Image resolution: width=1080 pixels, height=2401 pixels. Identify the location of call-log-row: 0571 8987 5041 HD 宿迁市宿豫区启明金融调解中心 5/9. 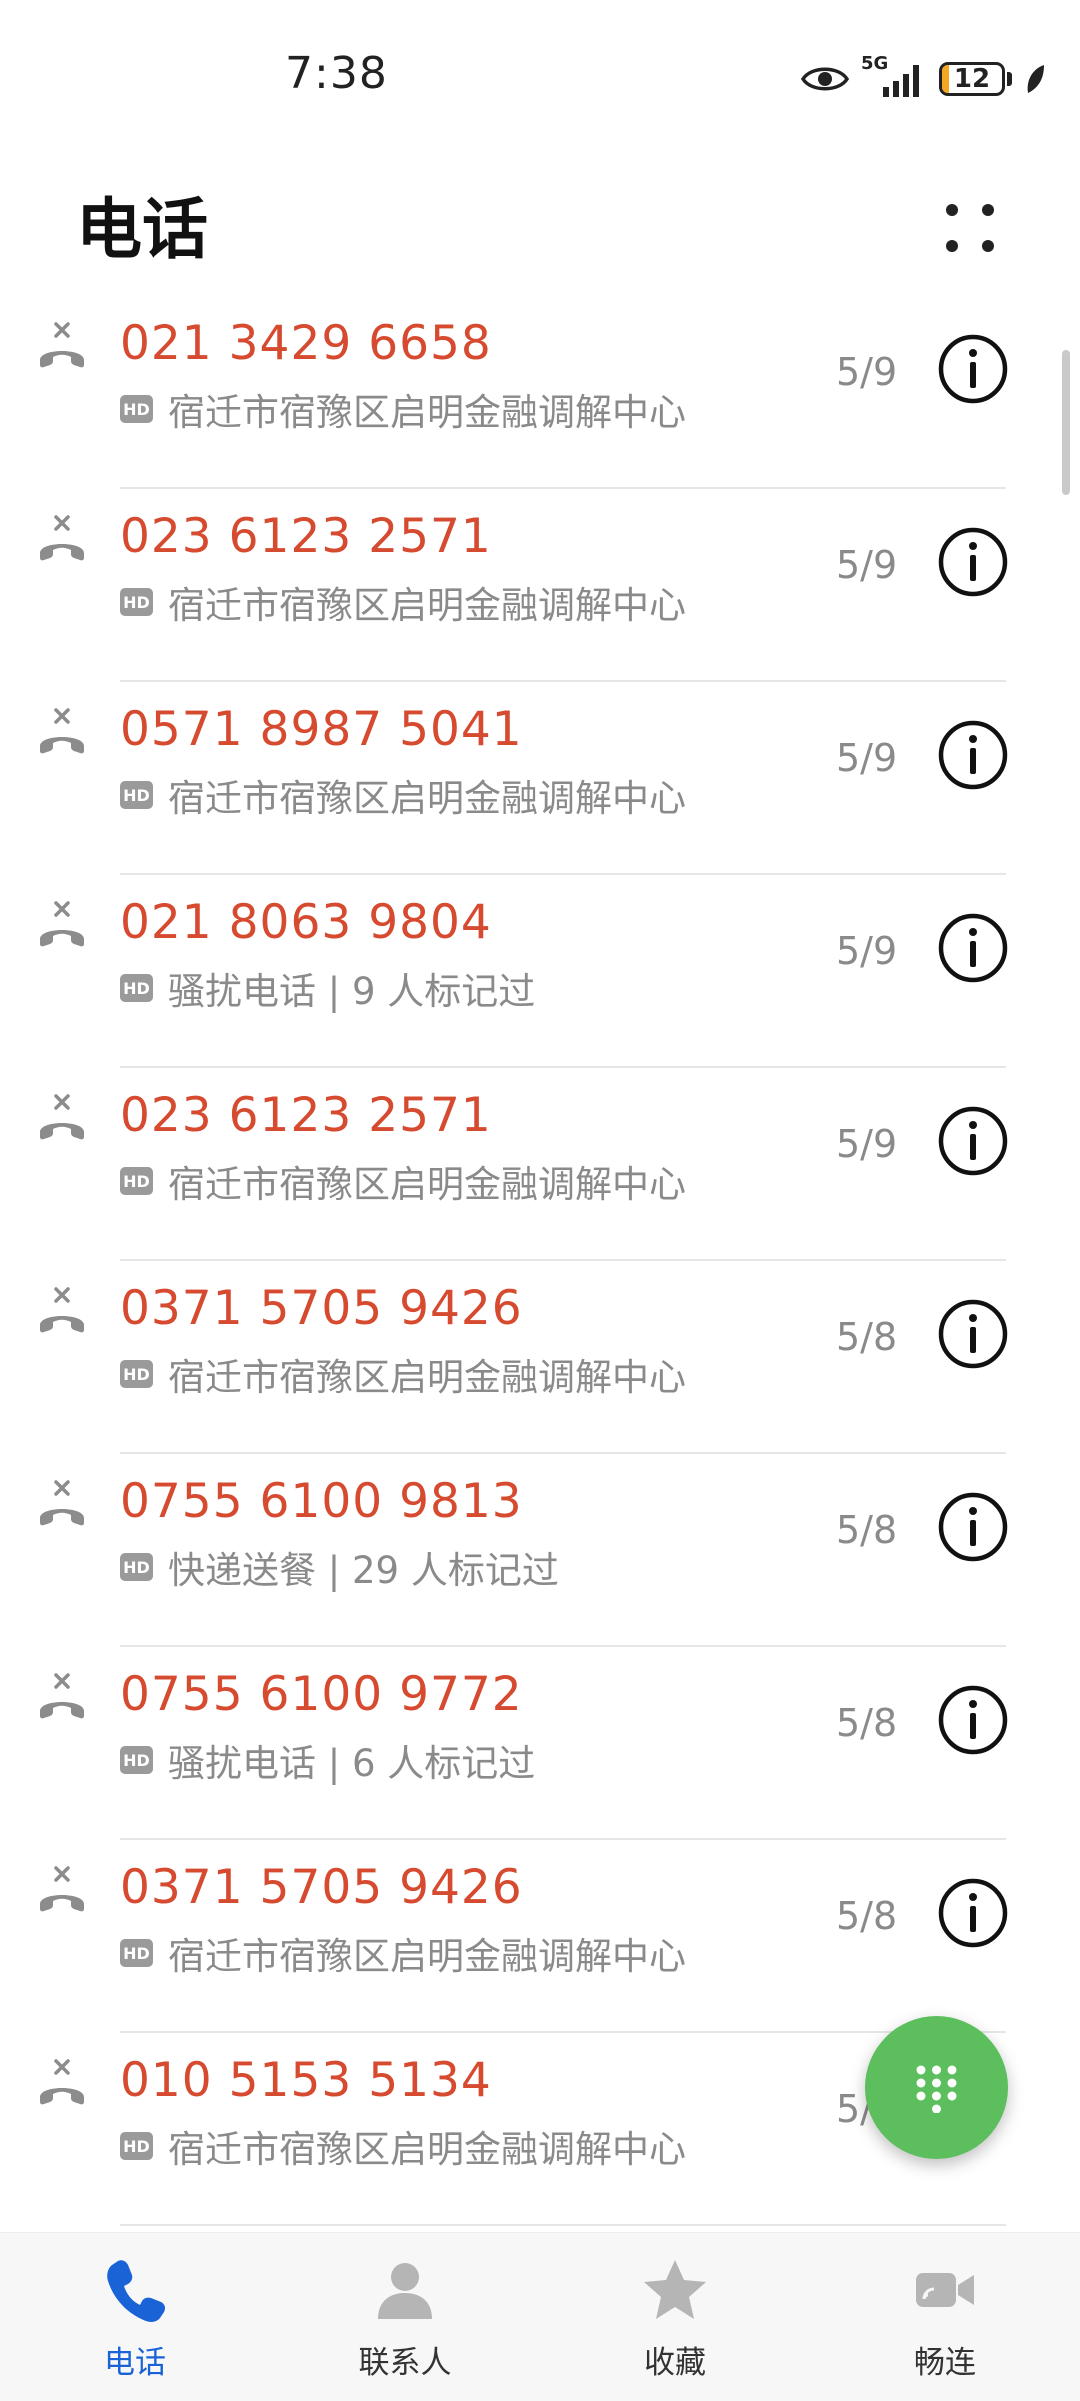
(540, 778).